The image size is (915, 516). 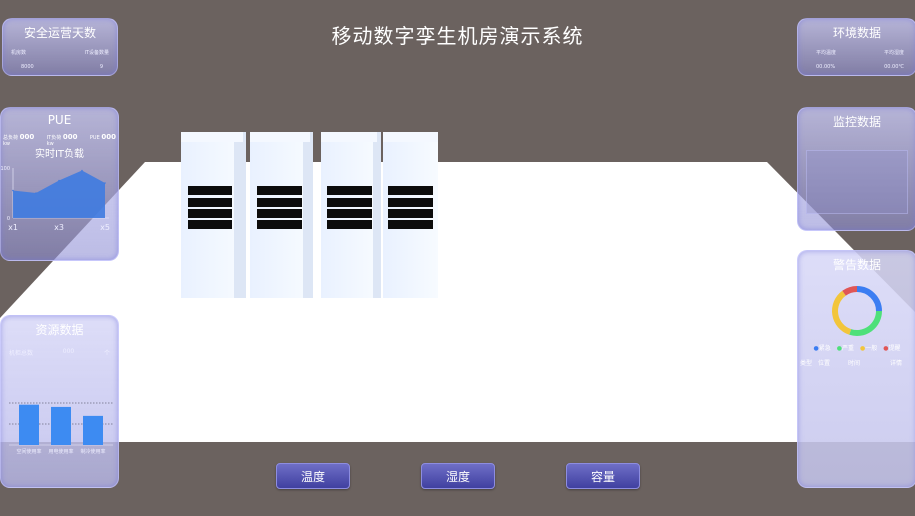 I want to click on it-load-subtitle: 实时IT负载, so click(x=59, y=154).